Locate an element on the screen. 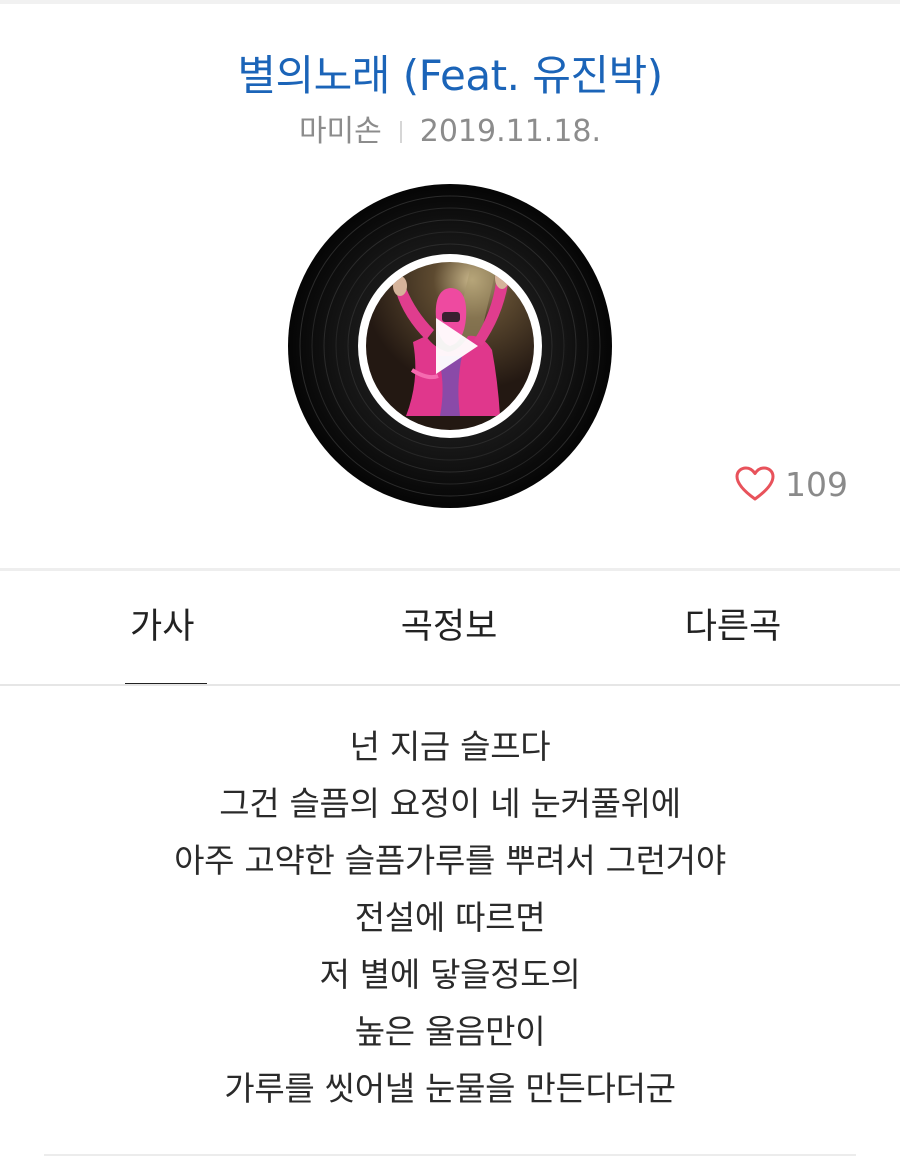 Image resolution: width=900 pixels, height=1174 pixels. top-divider is located at coordinates (450, 2).